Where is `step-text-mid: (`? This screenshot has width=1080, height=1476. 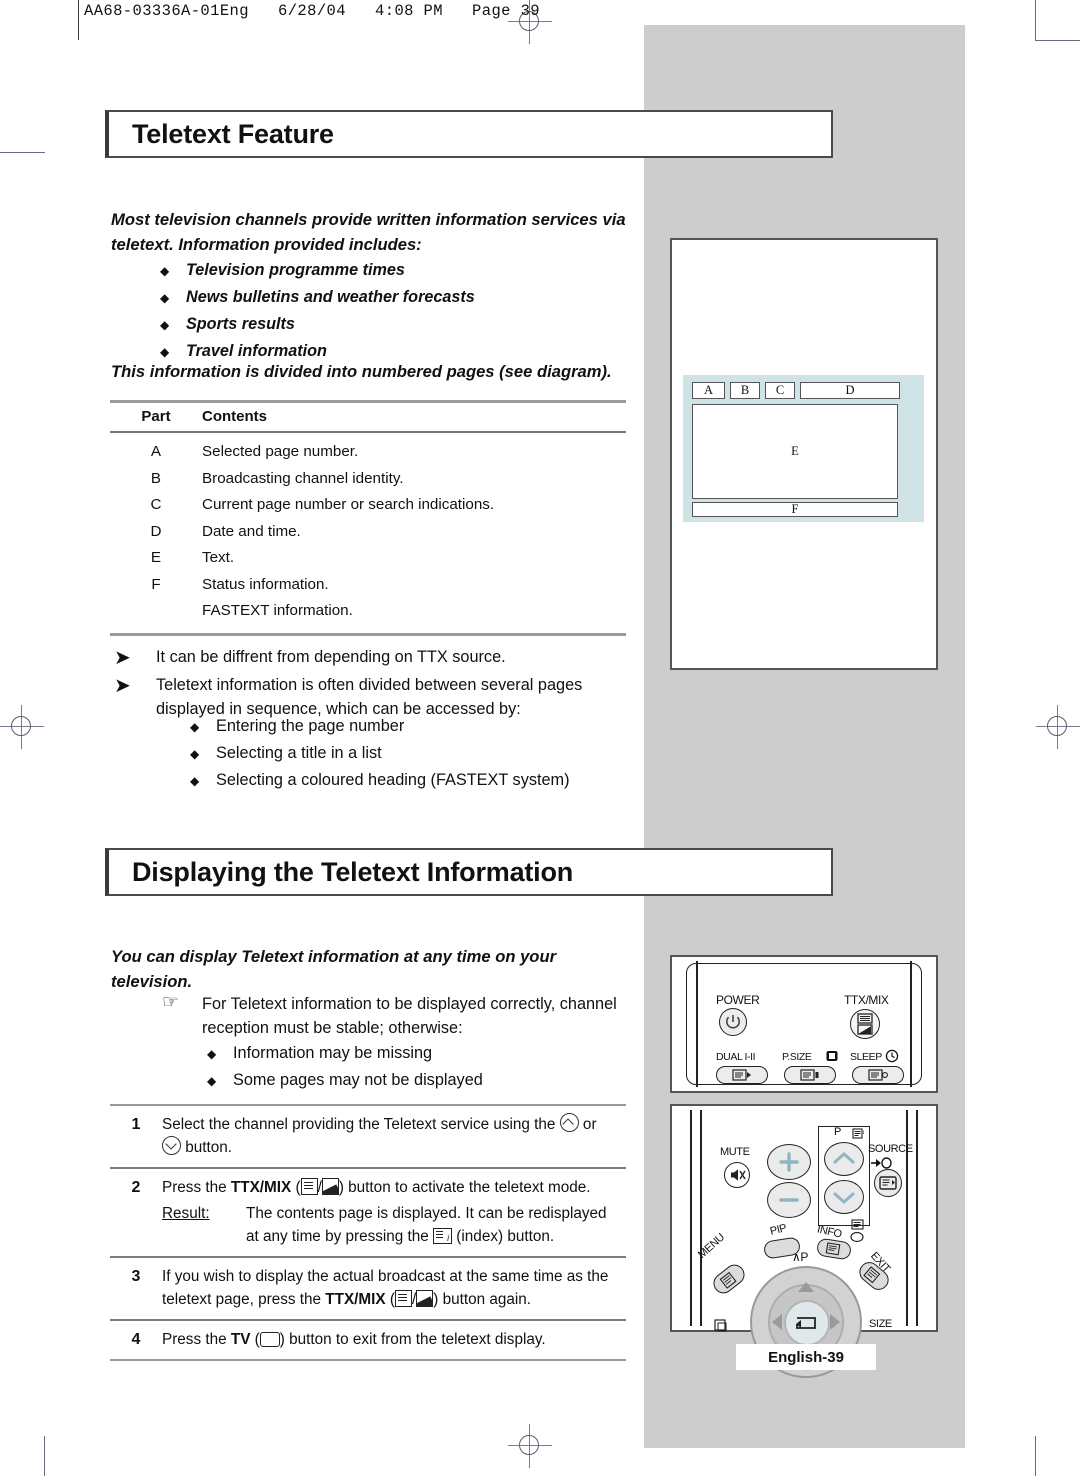
step-text-mid: ( is located at coordinates (296, 1187).